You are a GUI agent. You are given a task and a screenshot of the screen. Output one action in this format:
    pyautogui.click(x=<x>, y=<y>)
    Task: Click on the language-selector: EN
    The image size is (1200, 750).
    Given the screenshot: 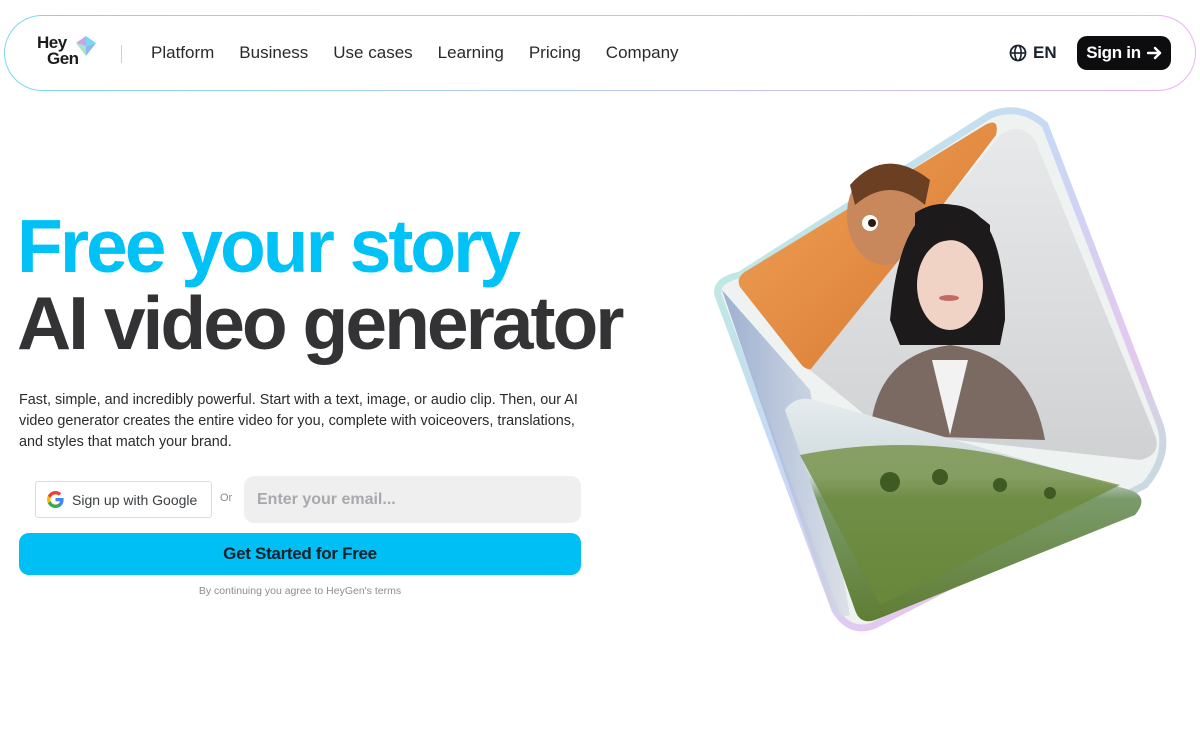 What is the action you would take?
    pyautogui.click(x=1033, y=53)
    